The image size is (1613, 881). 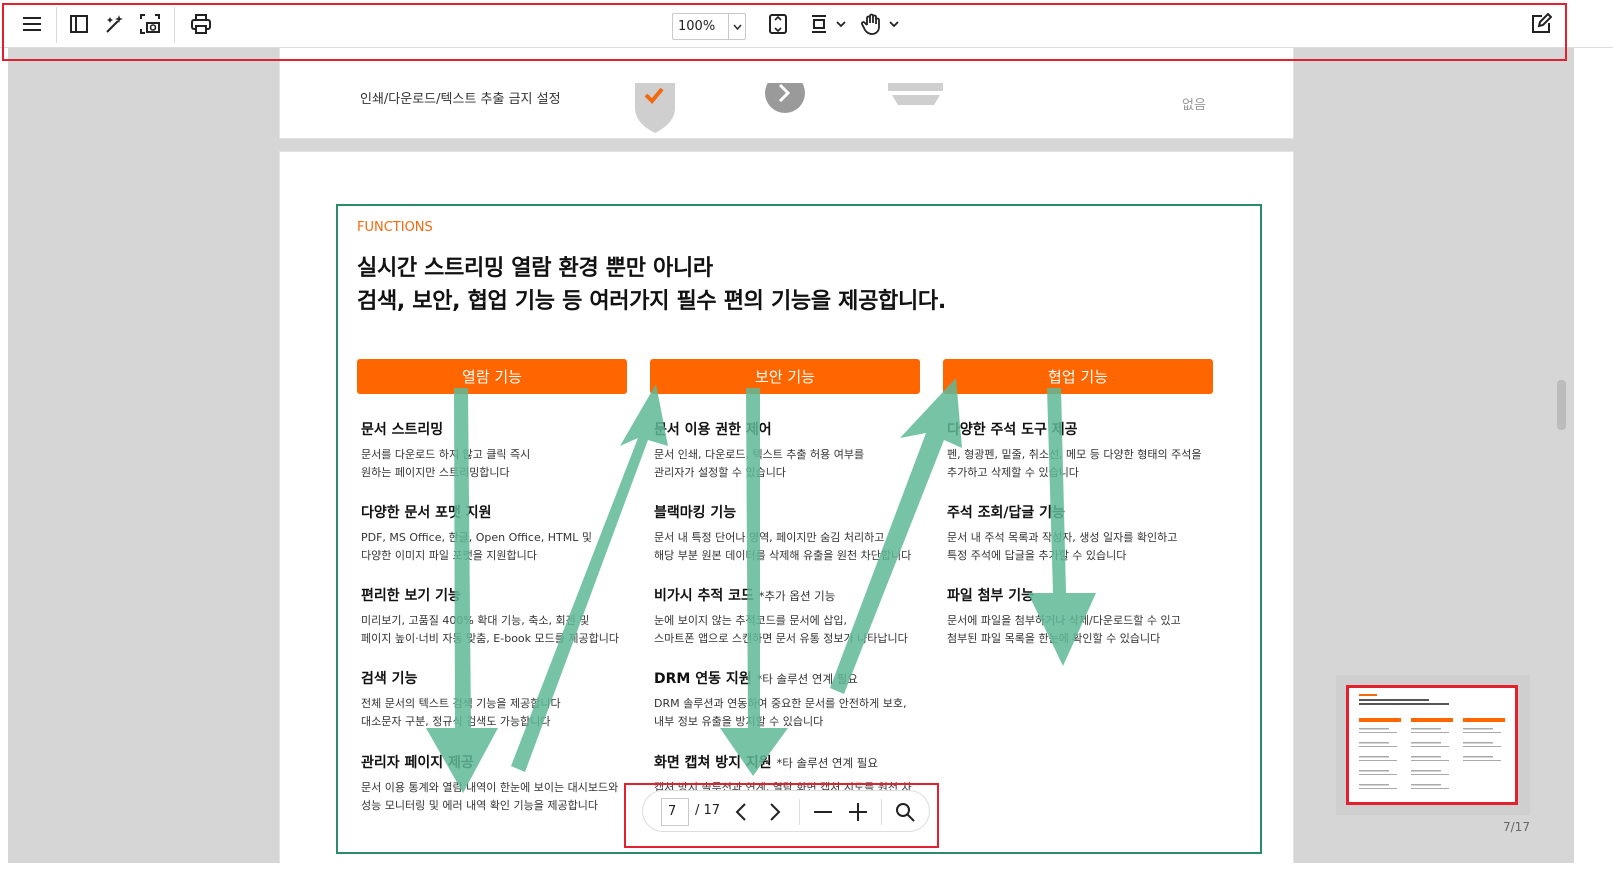 What do you see at coordinates (675, 812) in the screenshot?
I see `page-number-input: 7` at bounding box center [675, 812].